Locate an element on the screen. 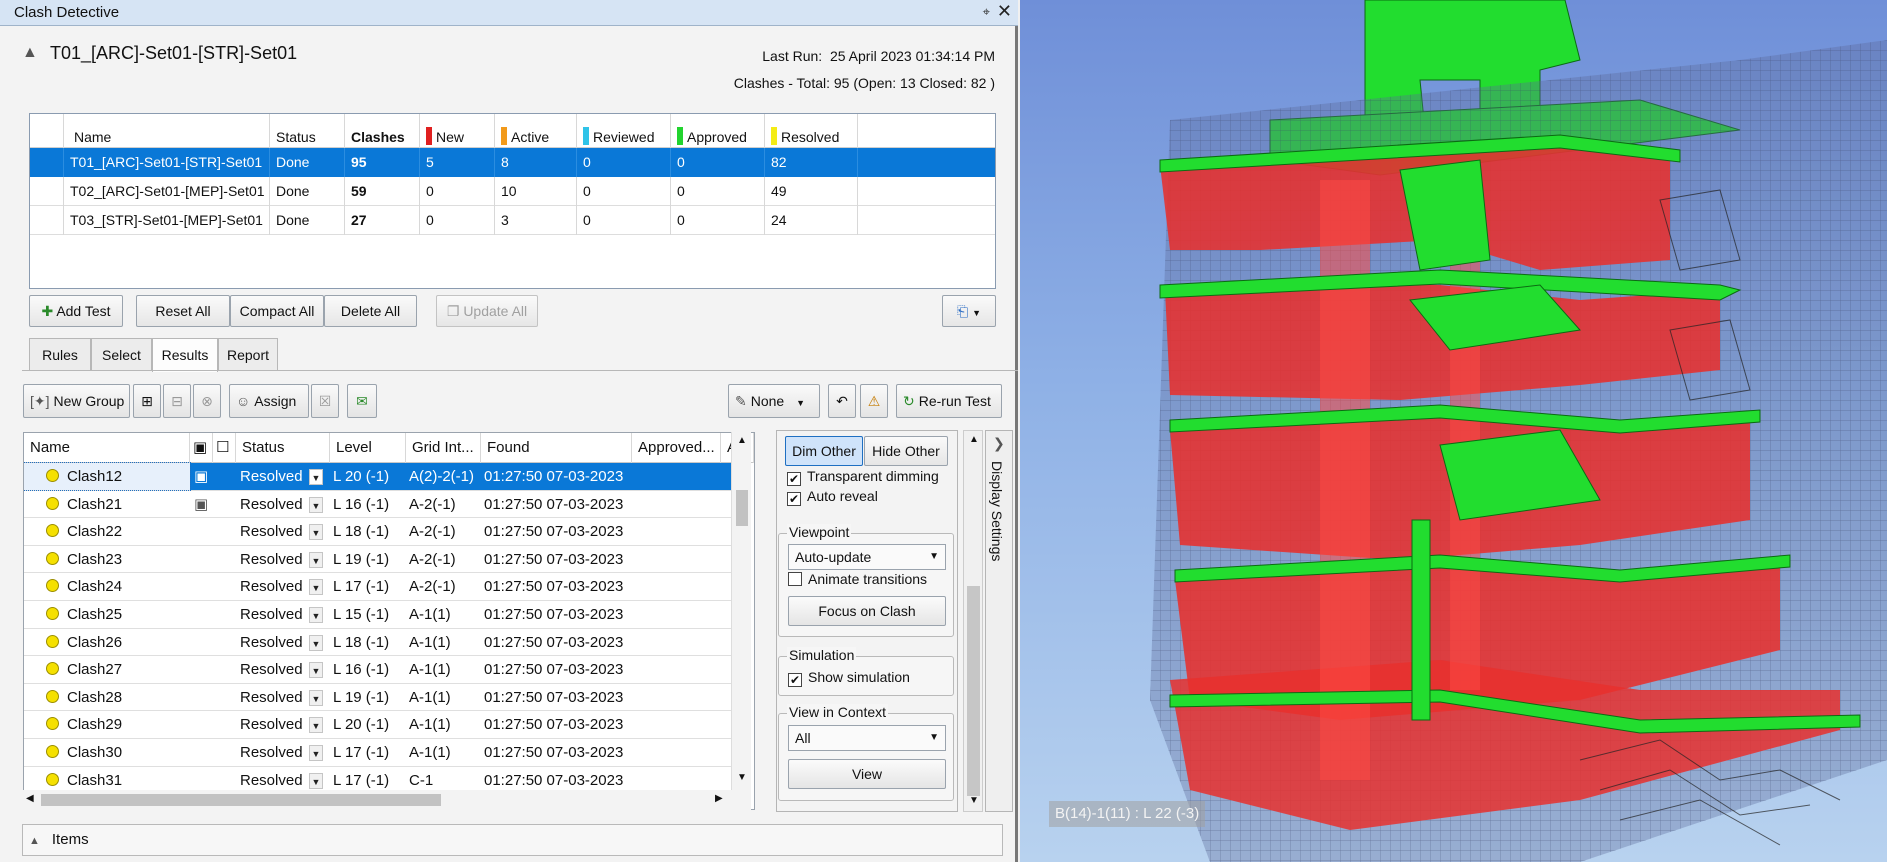  scroll-left-icon: ◀ is located at coordinates (30, 798).